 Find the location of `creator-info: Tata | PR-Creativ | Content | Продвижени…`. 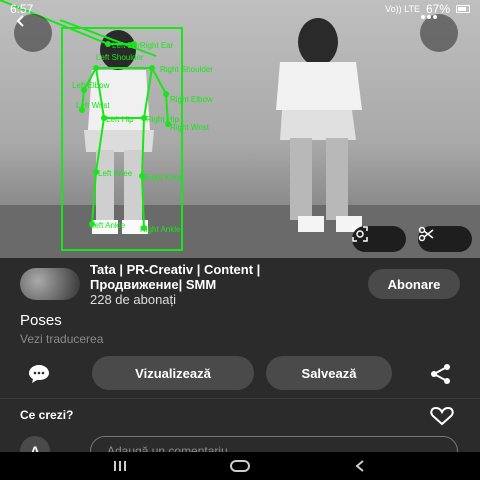

creator-info: Tata | PR-Creativ | Content | Продвижени… is located at coordinates (224, 284).